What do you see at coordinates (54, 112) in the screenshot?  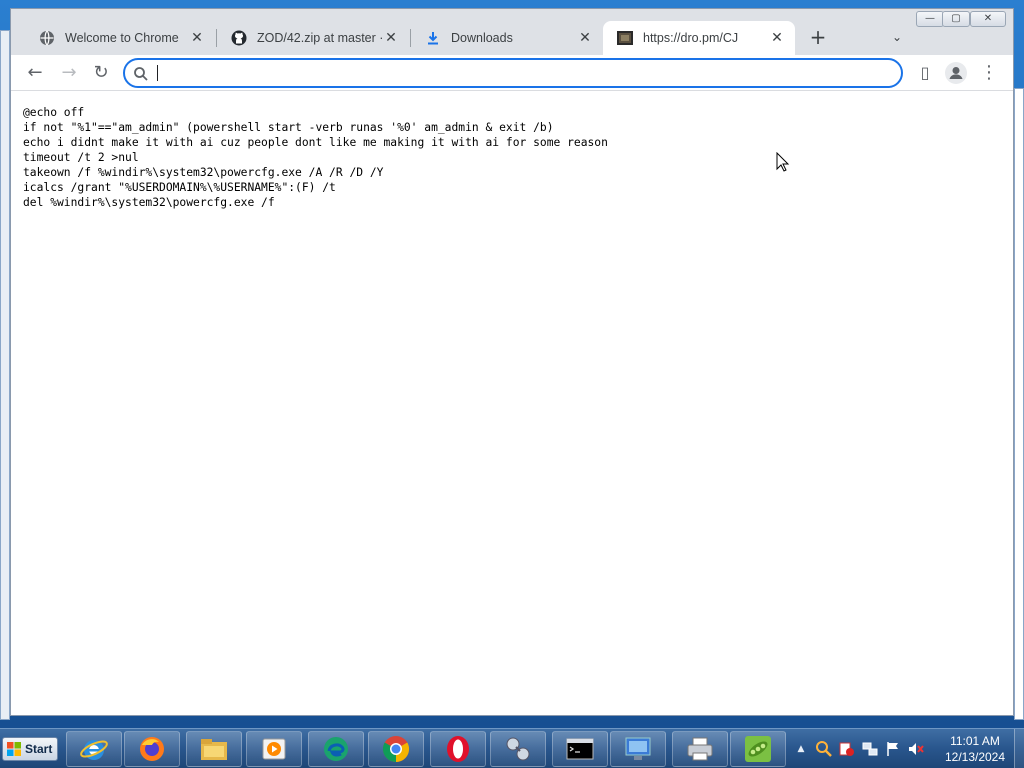 I see `script-line: @echo off` at bounding box center [54, 112].